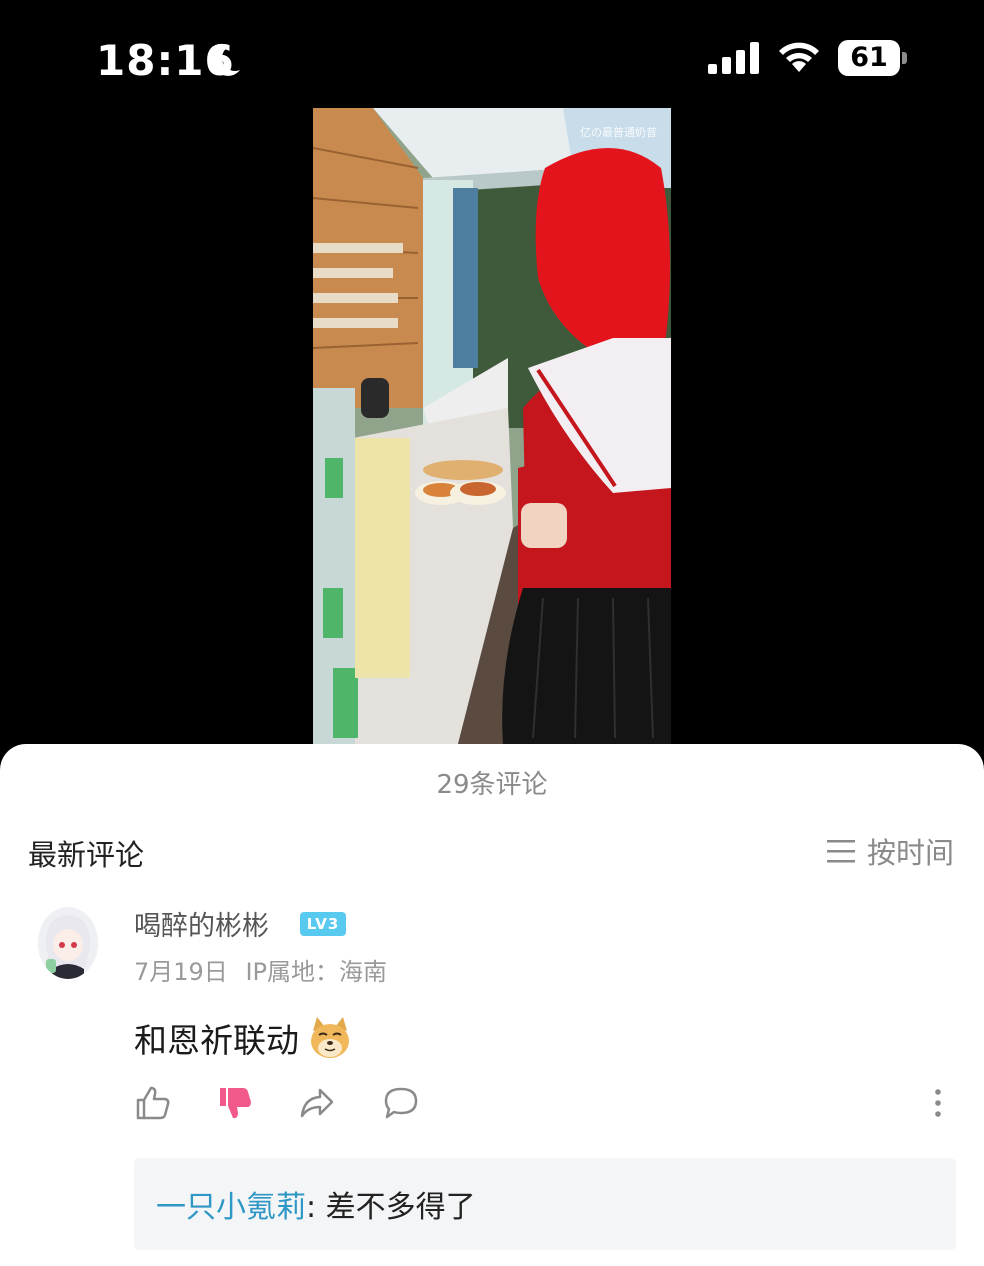 The width and height of the screenshot is (984, 1266). Describe the element at coordinates (316, 972) in the screenshot. I see `comment-ip-location: IP属地：海南` at that location.